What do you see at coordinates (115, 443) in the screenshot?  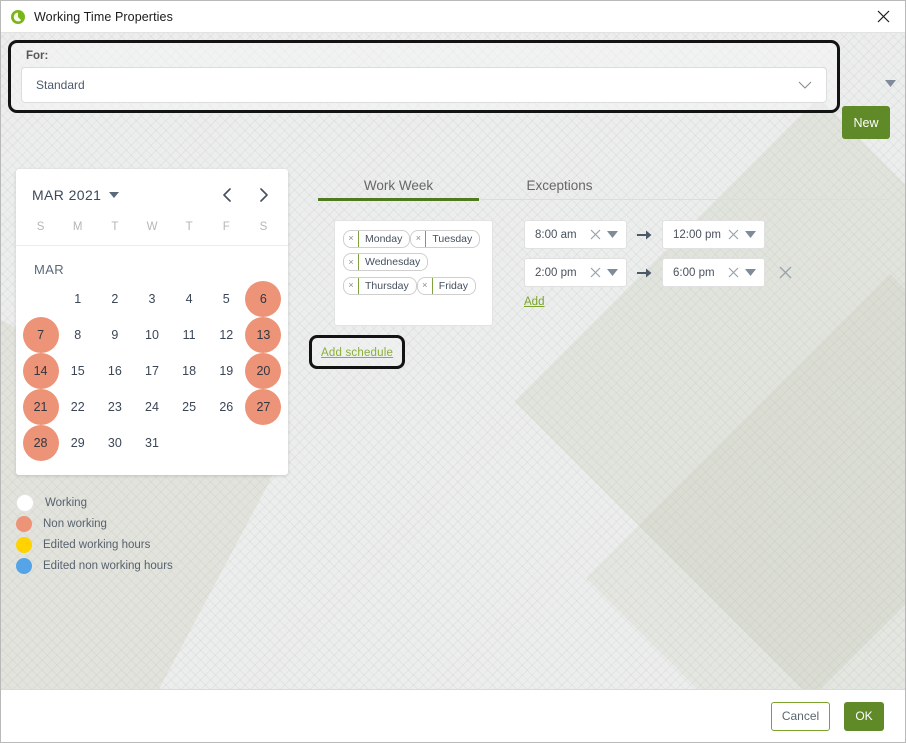 I see `calendar-day-30: 30` at bounding box center [115, 443].